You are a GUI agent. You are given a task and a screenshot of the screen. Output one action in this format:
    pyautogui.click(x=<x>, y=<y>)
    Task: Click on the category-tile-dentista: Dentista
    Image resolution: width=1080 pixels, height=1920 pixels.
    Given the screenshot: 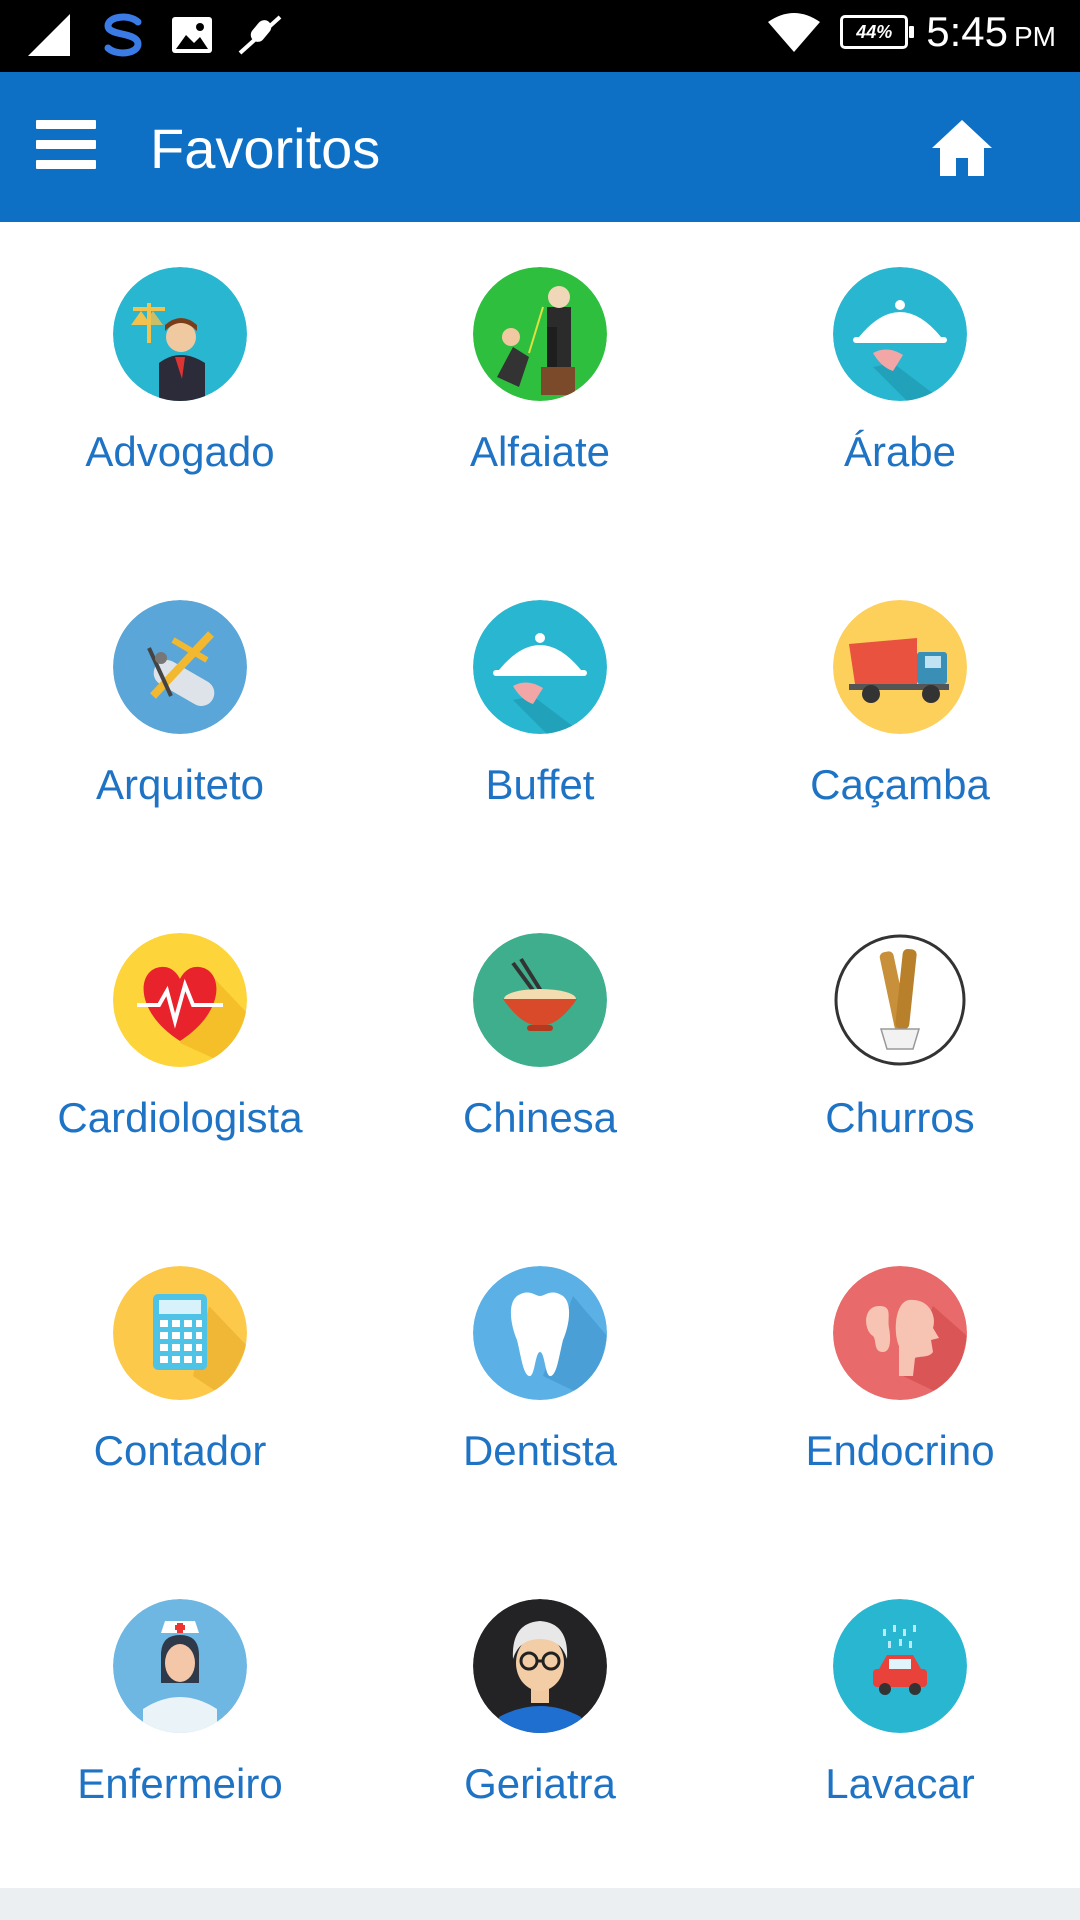 What is the action you would take?
    pyautogui.click(x=540, y=1387)
    